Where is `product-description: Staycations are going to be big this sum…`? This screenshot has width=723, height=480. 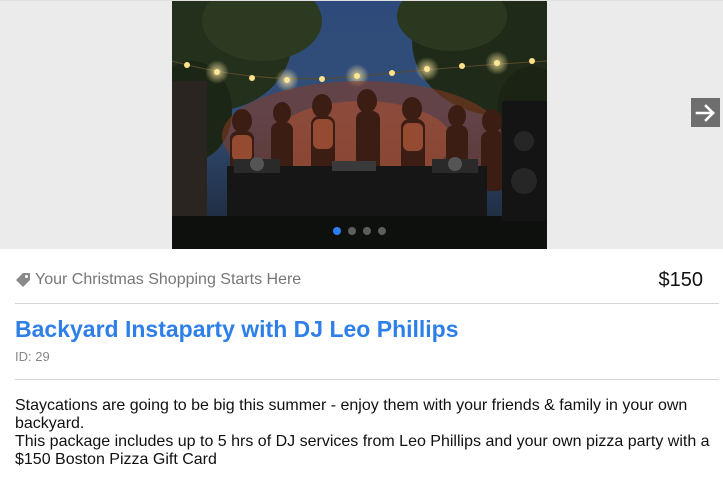
product-description: Staycations are going to be big this sum… is located at coordinates (365, 433).